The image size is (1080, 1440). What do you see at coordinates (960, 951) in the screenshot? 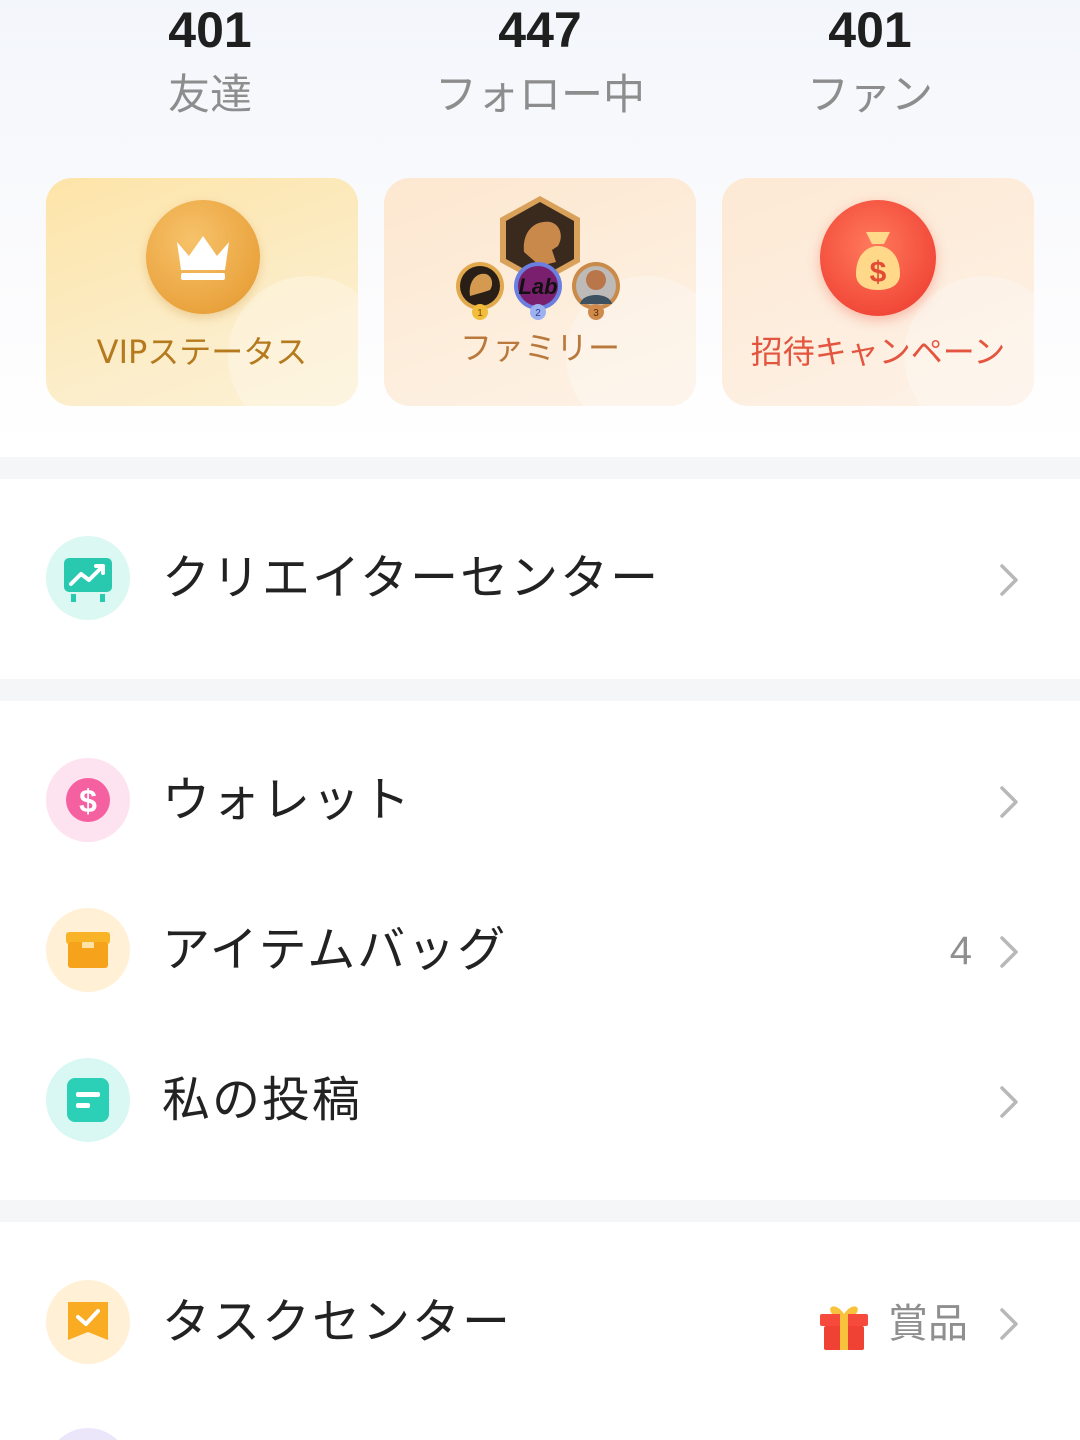
I see `item-bag-count: 4` at bounding box center [960, 951].